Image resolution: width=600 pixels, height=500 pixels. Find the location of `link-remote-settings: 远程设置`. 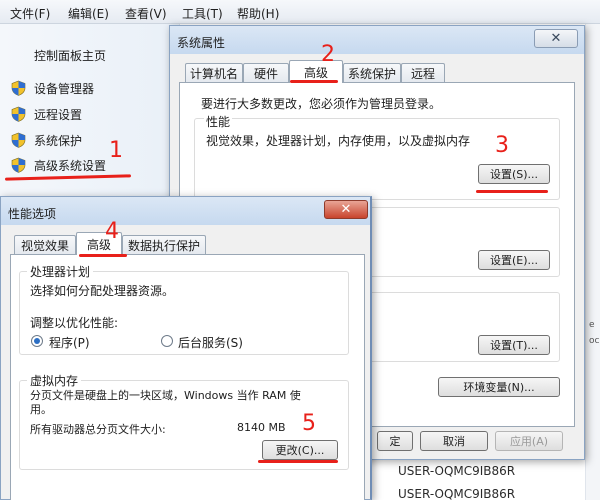

link-remote-settings: 远程设置 is located at coordinates (46, 114).